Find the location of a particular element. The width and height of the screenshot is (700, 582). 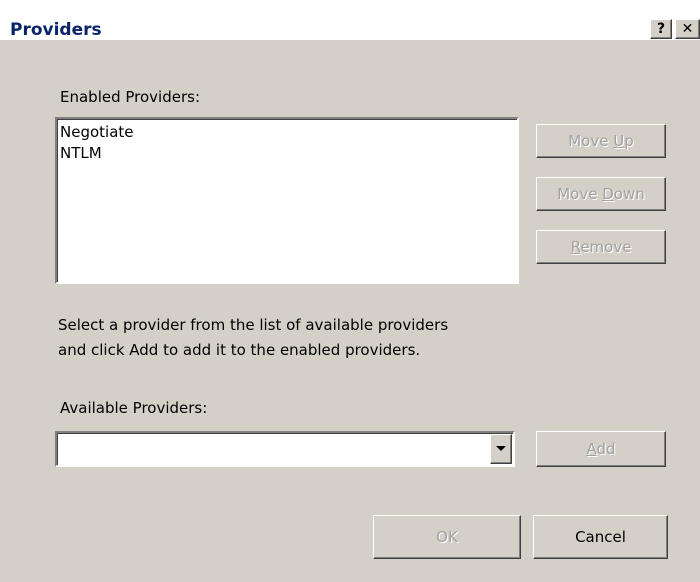

ok-button: OK is located at coordinates (447, 537).